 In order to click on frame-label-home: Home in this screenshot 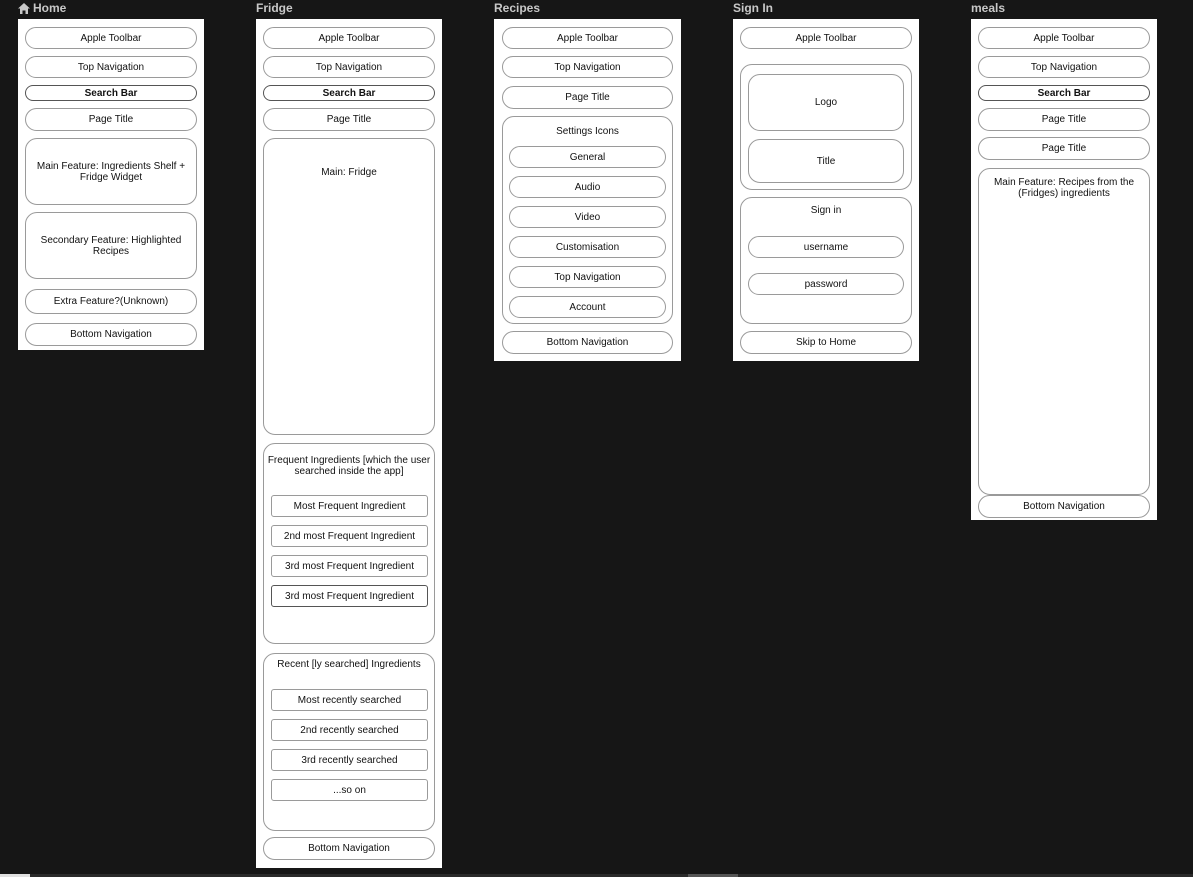, I will do `click(42, 8)`.